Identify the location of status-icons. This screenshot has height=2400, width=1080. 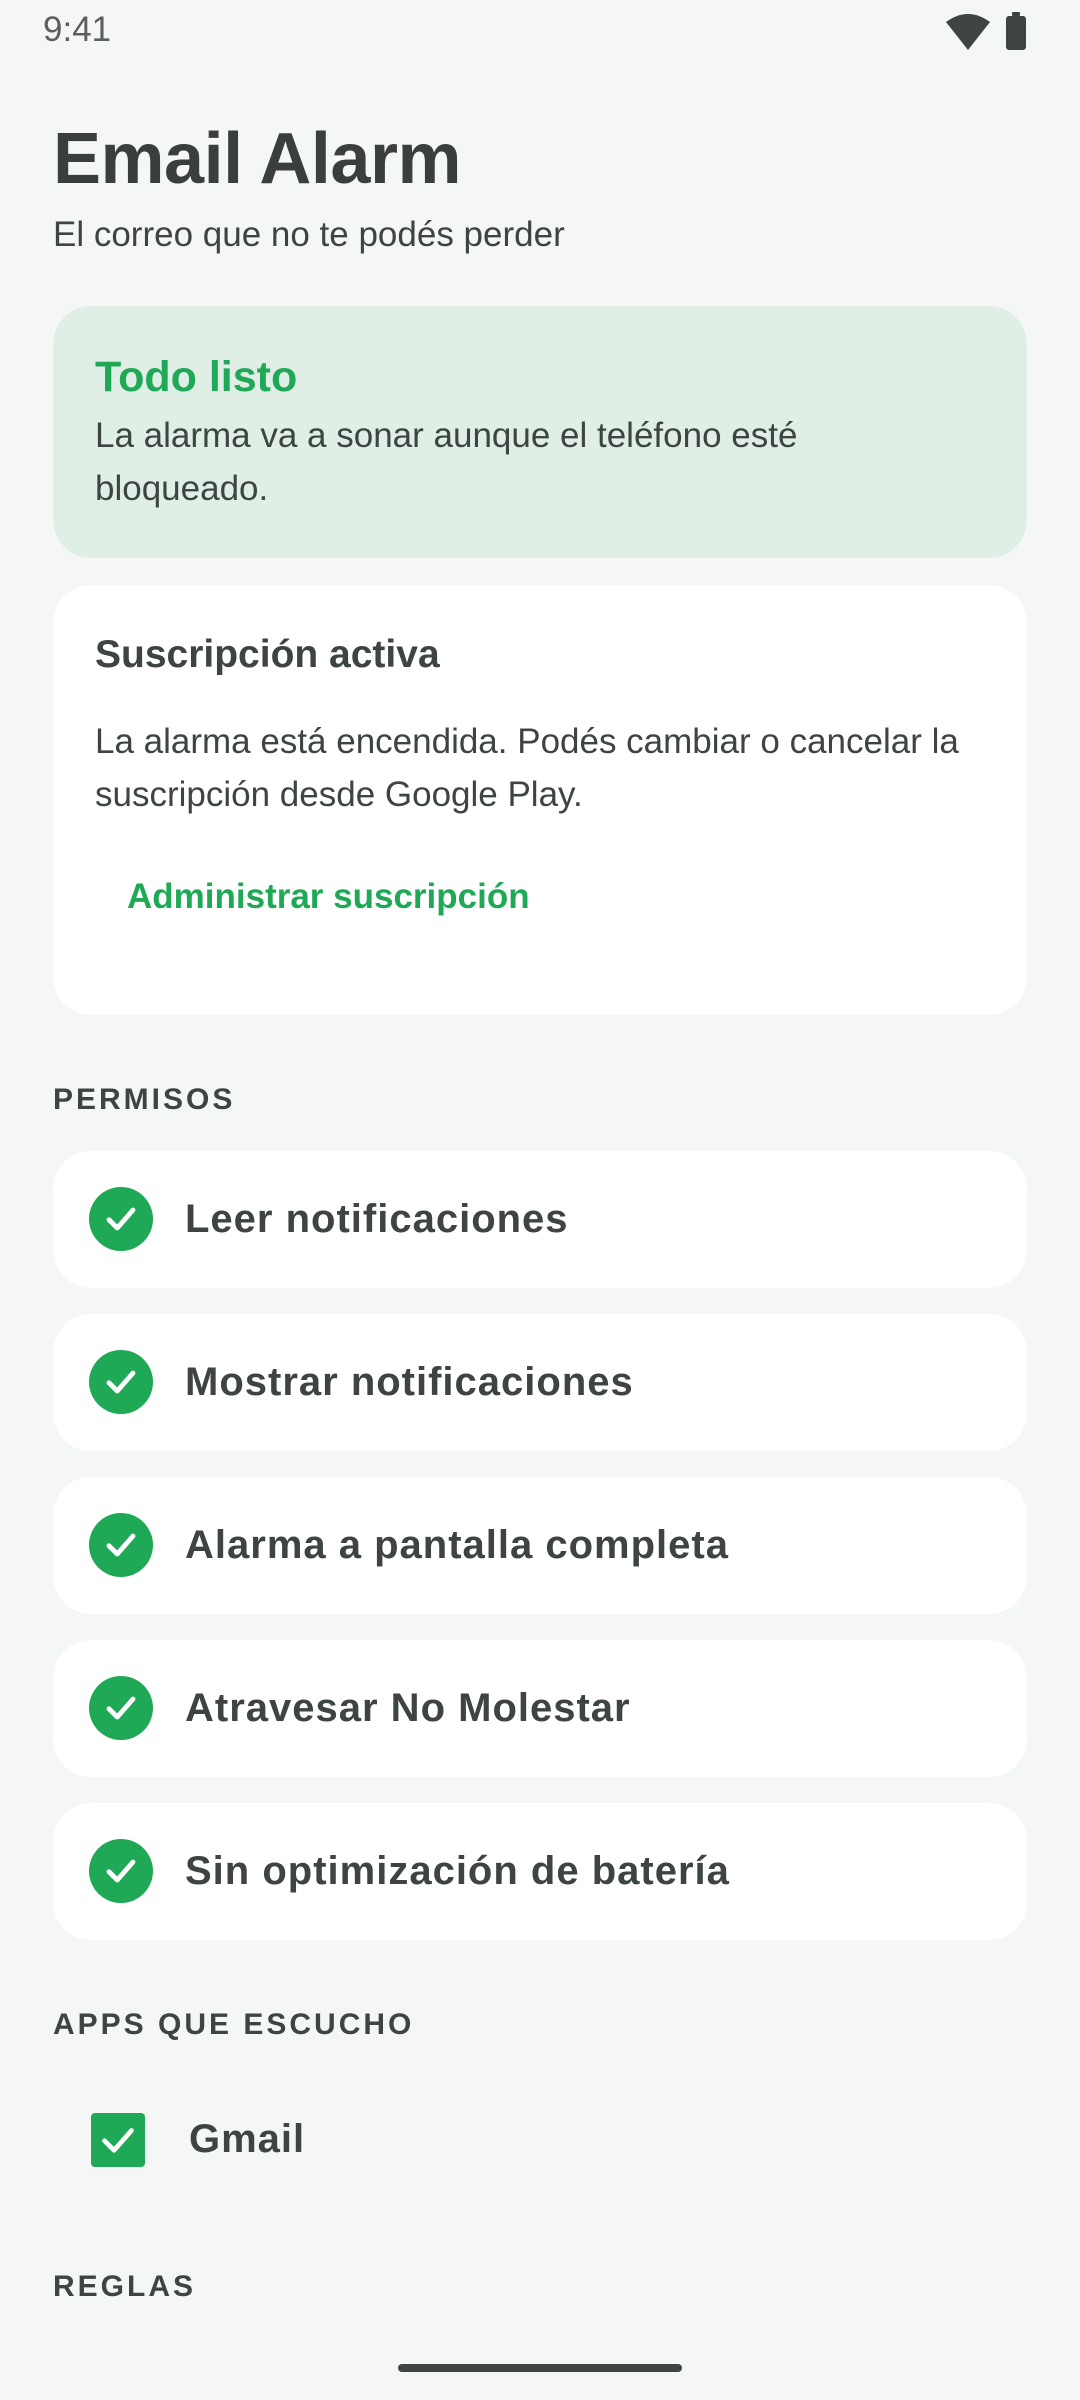
(993, 32).